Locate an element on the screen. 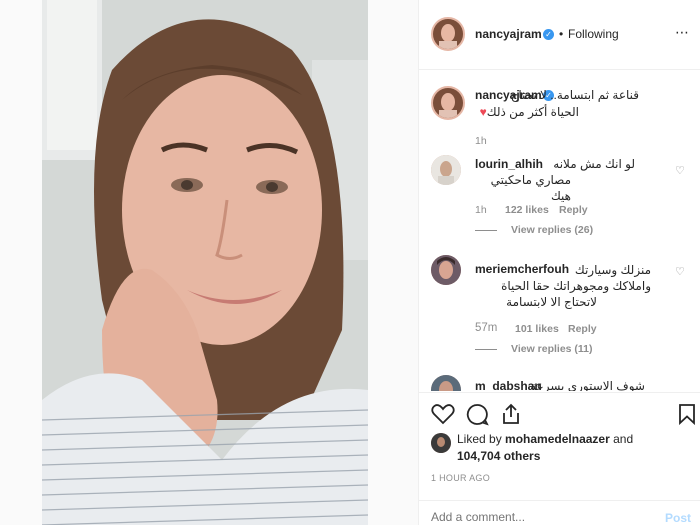 This screenshot has width=700, height=525. comment-likes: 101 likes is located at coordinates (537, 329).